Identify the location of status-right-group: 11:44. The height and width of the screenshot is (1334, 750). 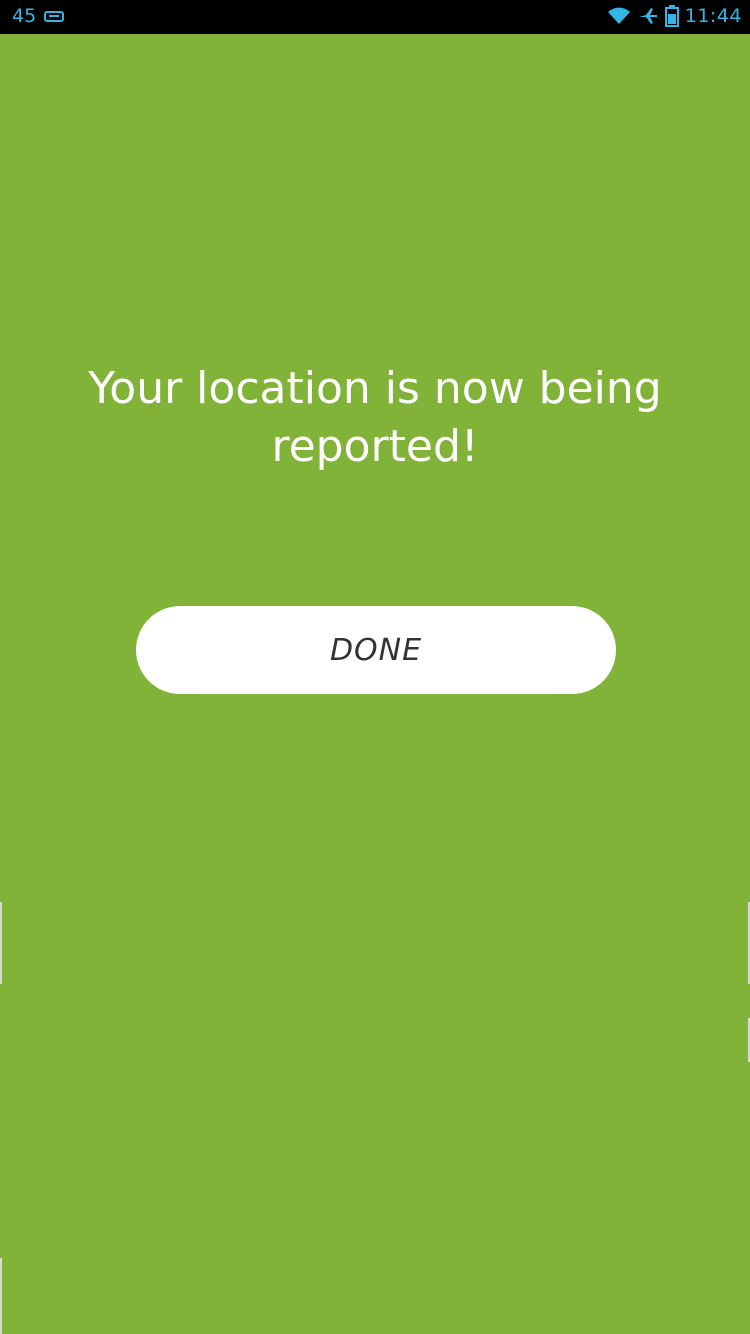
(674, 16).